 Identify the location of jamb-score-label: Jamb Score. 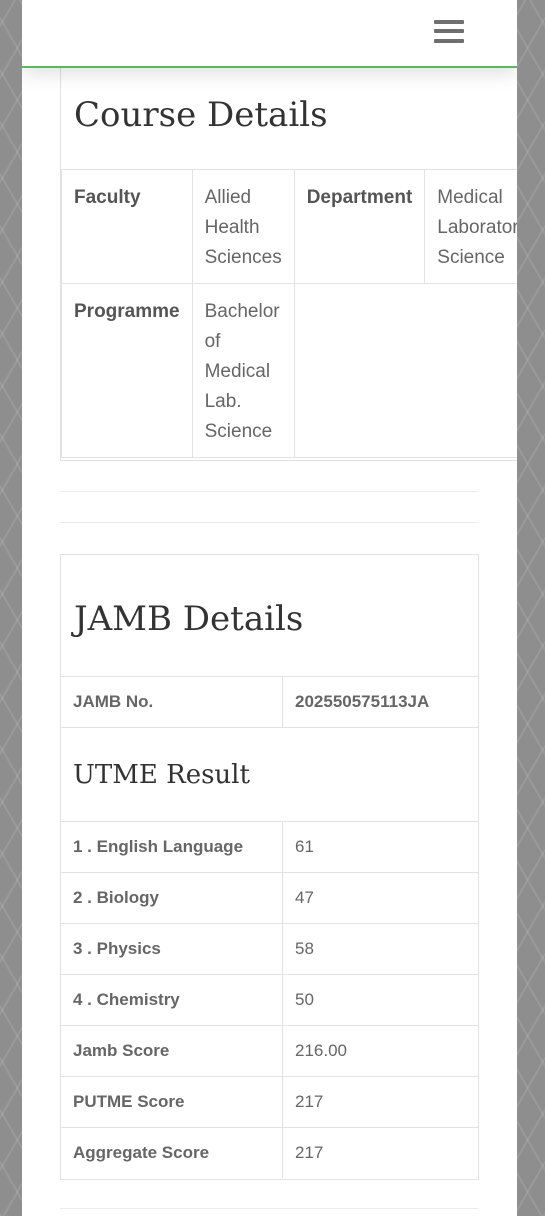
(172, 1051).